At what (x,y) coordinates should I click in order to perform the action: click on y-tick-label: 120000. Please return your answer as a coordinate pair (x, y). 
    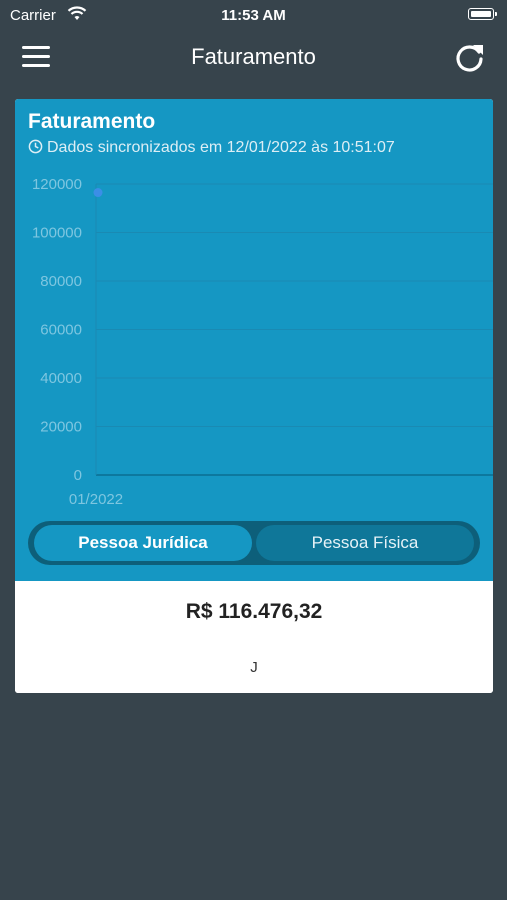
    Looking at the image, I should click on (57, 184).